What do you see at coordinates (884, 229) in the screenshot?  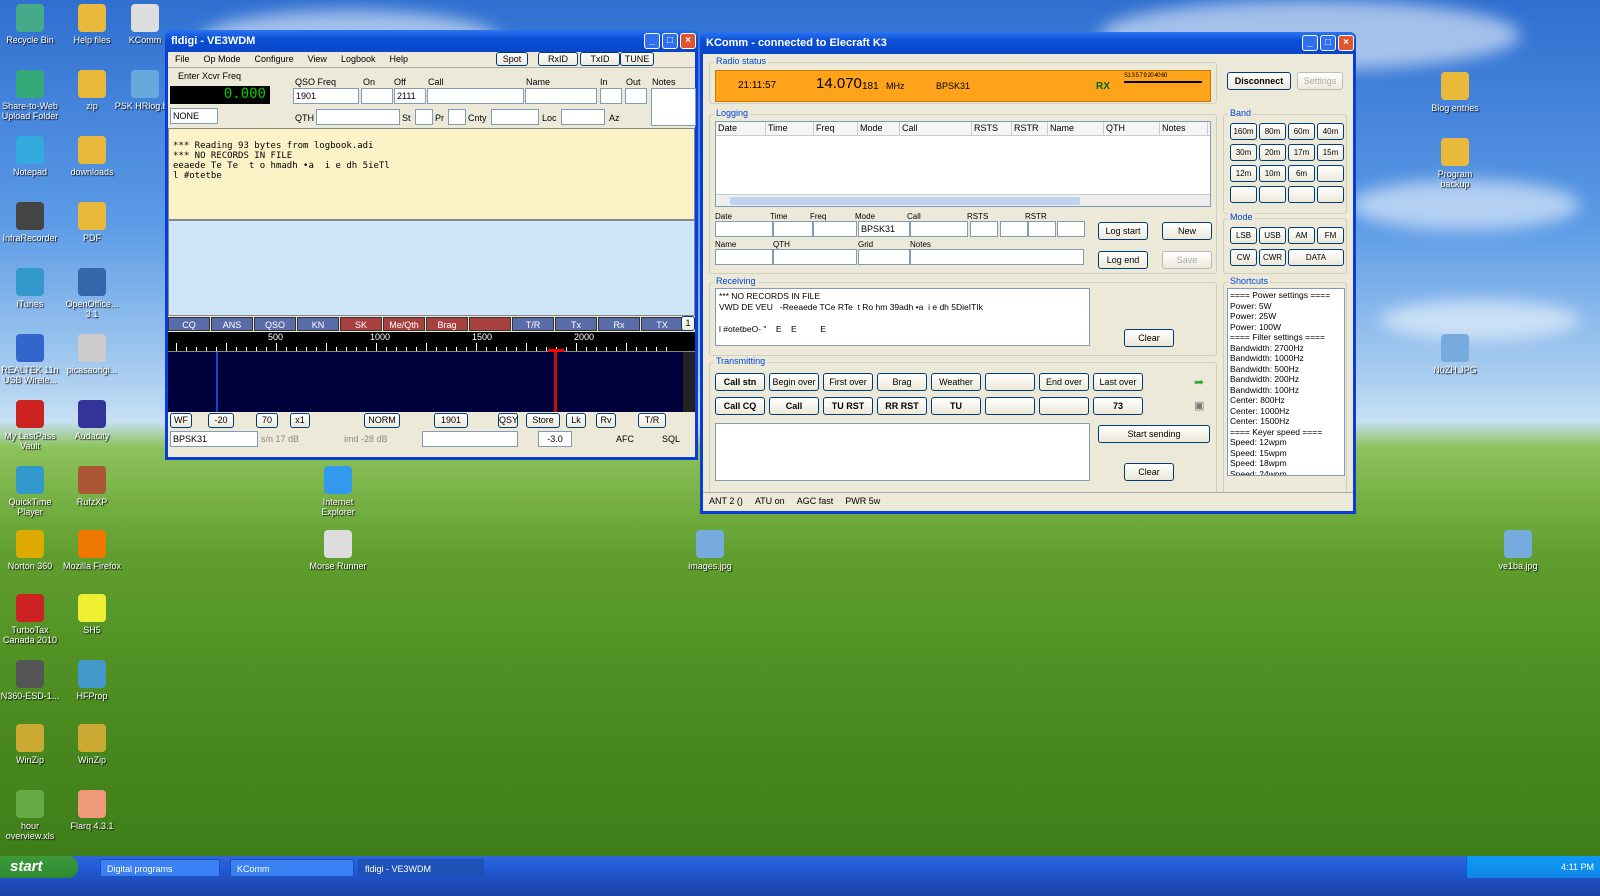 I see `form-mode-select: BPSK31` at bounding box center [884, 229].